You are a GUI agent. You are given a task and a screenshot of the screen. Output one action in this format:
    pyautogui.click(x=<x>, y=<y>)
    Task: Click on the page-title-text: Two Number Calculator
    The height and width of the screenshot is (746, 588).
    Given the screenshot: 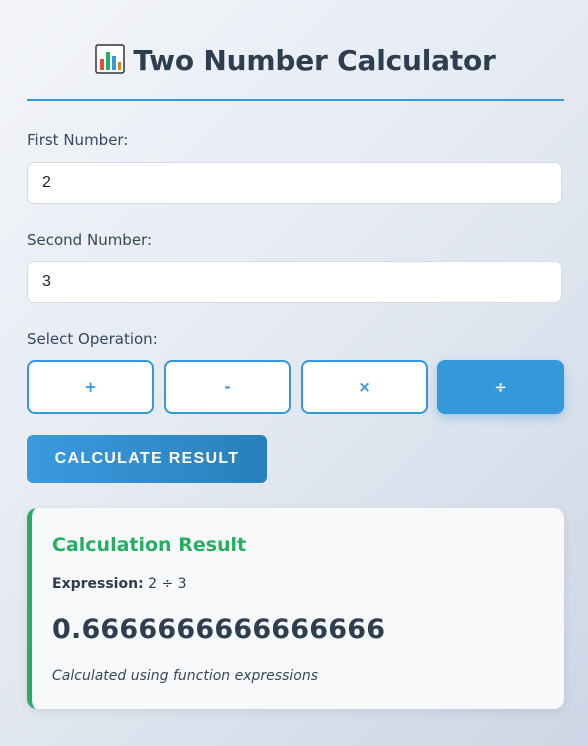 What is the action you would take?
    pyautogui.click(x=314, y=60)
    